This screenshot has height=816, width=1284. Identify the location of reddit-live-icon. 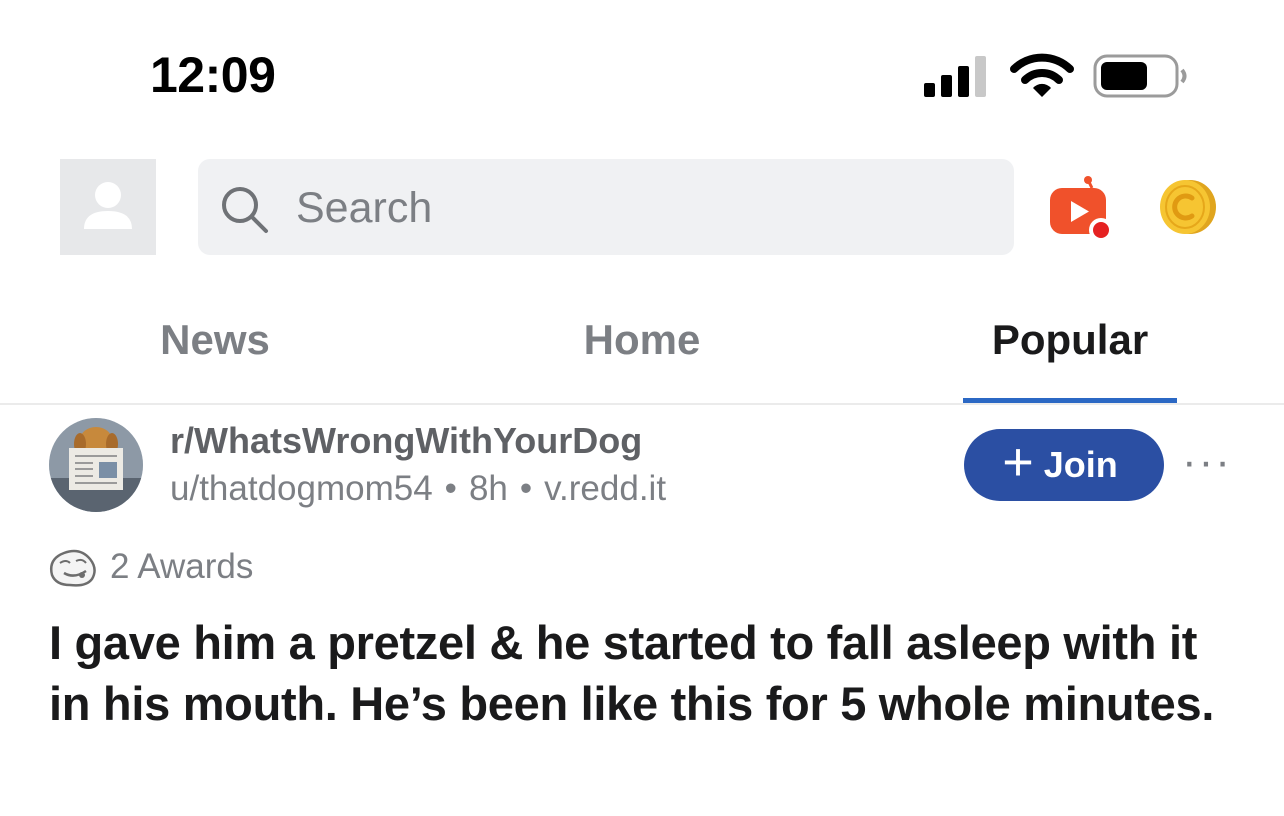
(1082, 210).